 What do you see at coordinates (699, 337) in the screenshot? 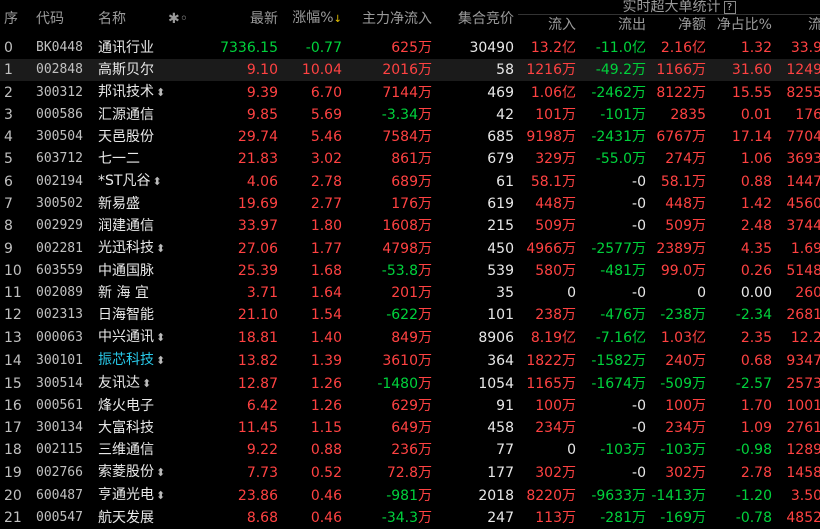
I see `unit: 亿` at bounding box center [699, 337].